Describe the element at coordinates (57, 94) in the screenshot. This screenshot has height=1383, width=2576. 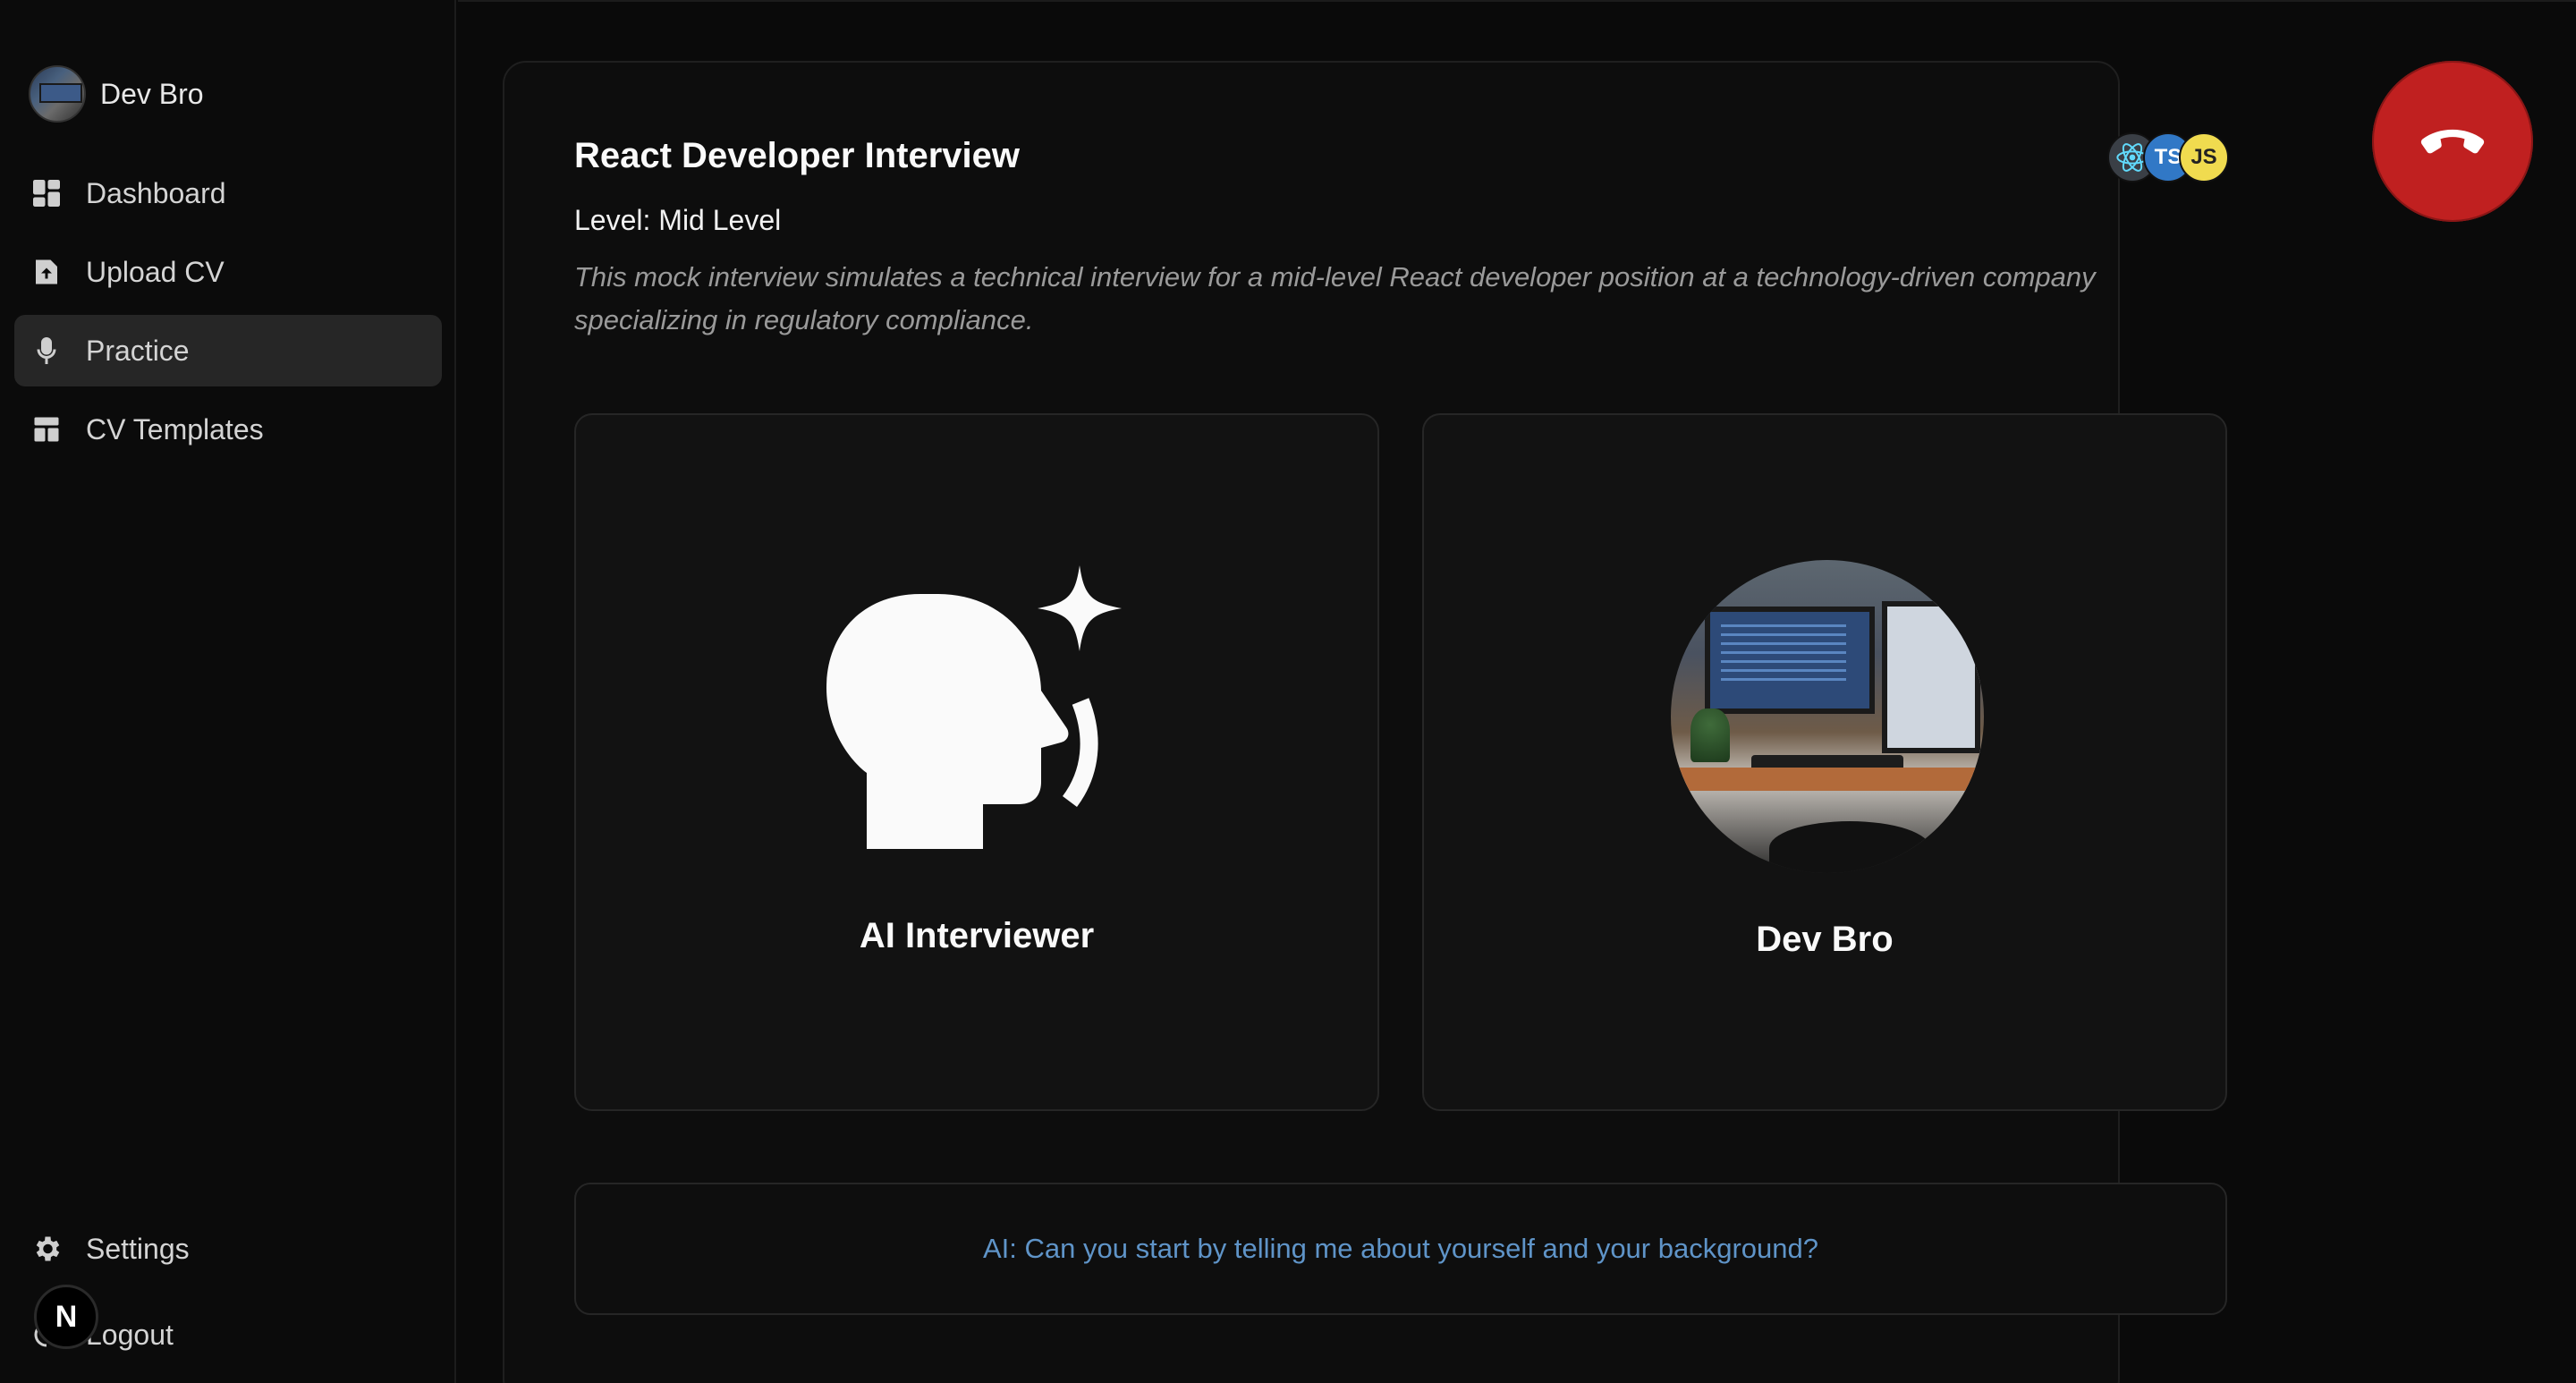
I see `avatar` at that location.